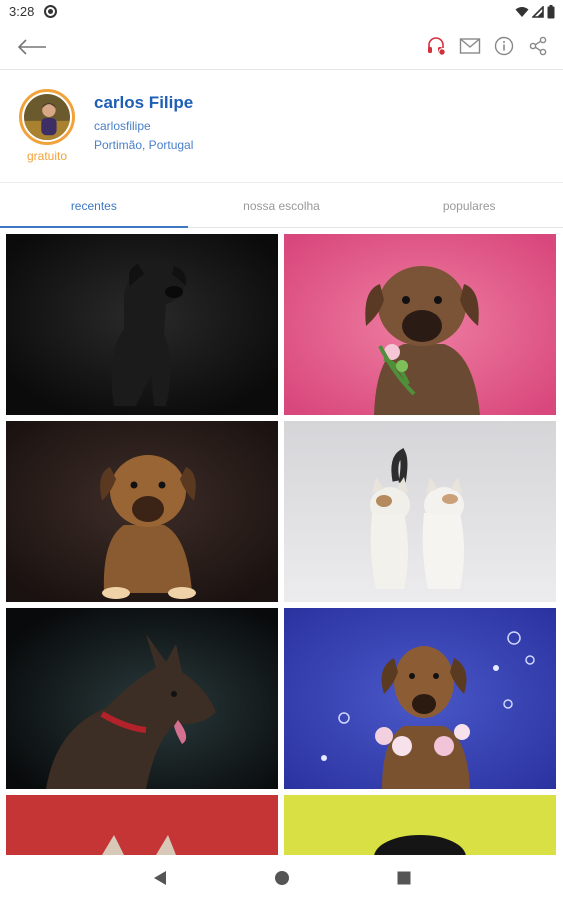 Image resolution: width=563 pixels, height=900 pixels. What do you see at coordinates (551, 12) in the screenshot?
I see `battery-icon` at bounding box center [551, 12].